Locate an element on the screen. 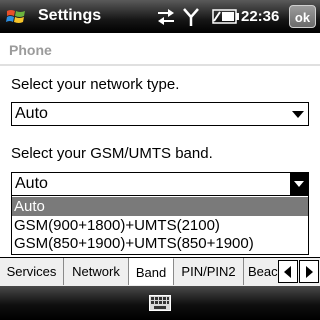 Image resolution: width=320 pixels, height=320 pixels. page-heading: Phone is located at coordinates (30, 50).